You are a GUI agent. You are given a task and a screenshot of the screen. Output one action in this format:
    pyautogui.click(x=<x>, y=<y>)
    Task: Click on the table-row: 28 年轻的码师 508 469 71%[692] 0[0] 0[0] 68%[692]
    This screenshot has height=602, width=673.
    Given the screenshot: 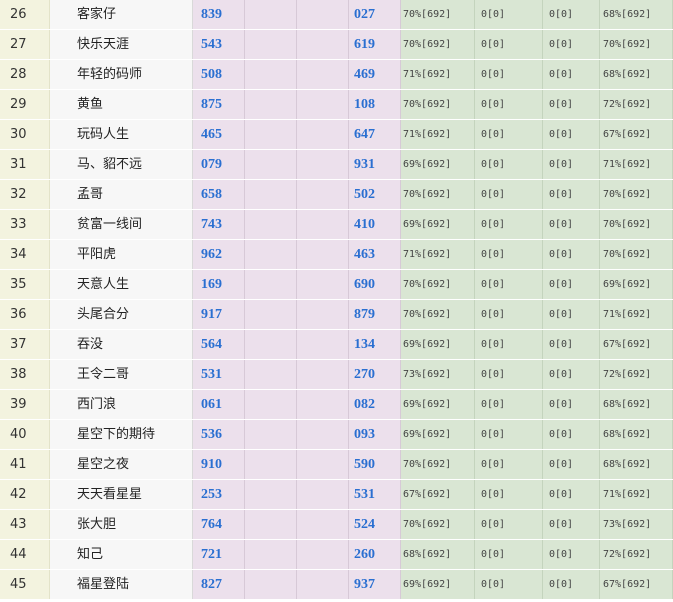 What is the action you would take?
    pyautogui.click(x=336, y=74)
    